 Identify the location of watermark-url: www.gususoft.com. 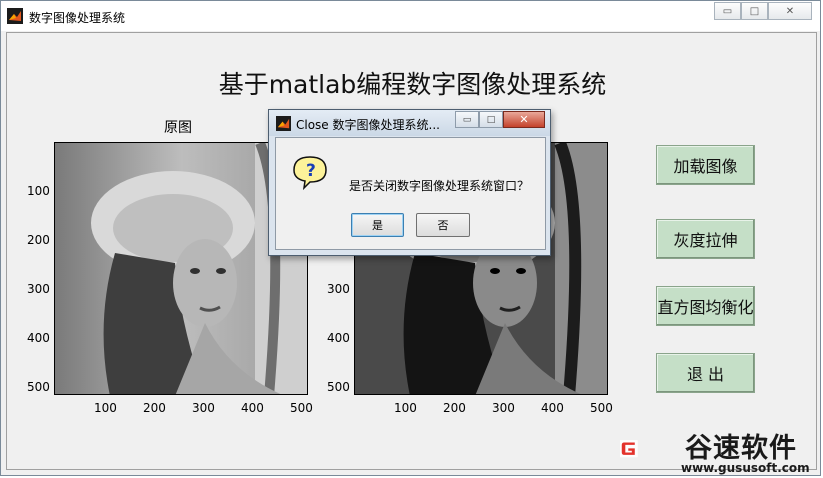
(745, 468).